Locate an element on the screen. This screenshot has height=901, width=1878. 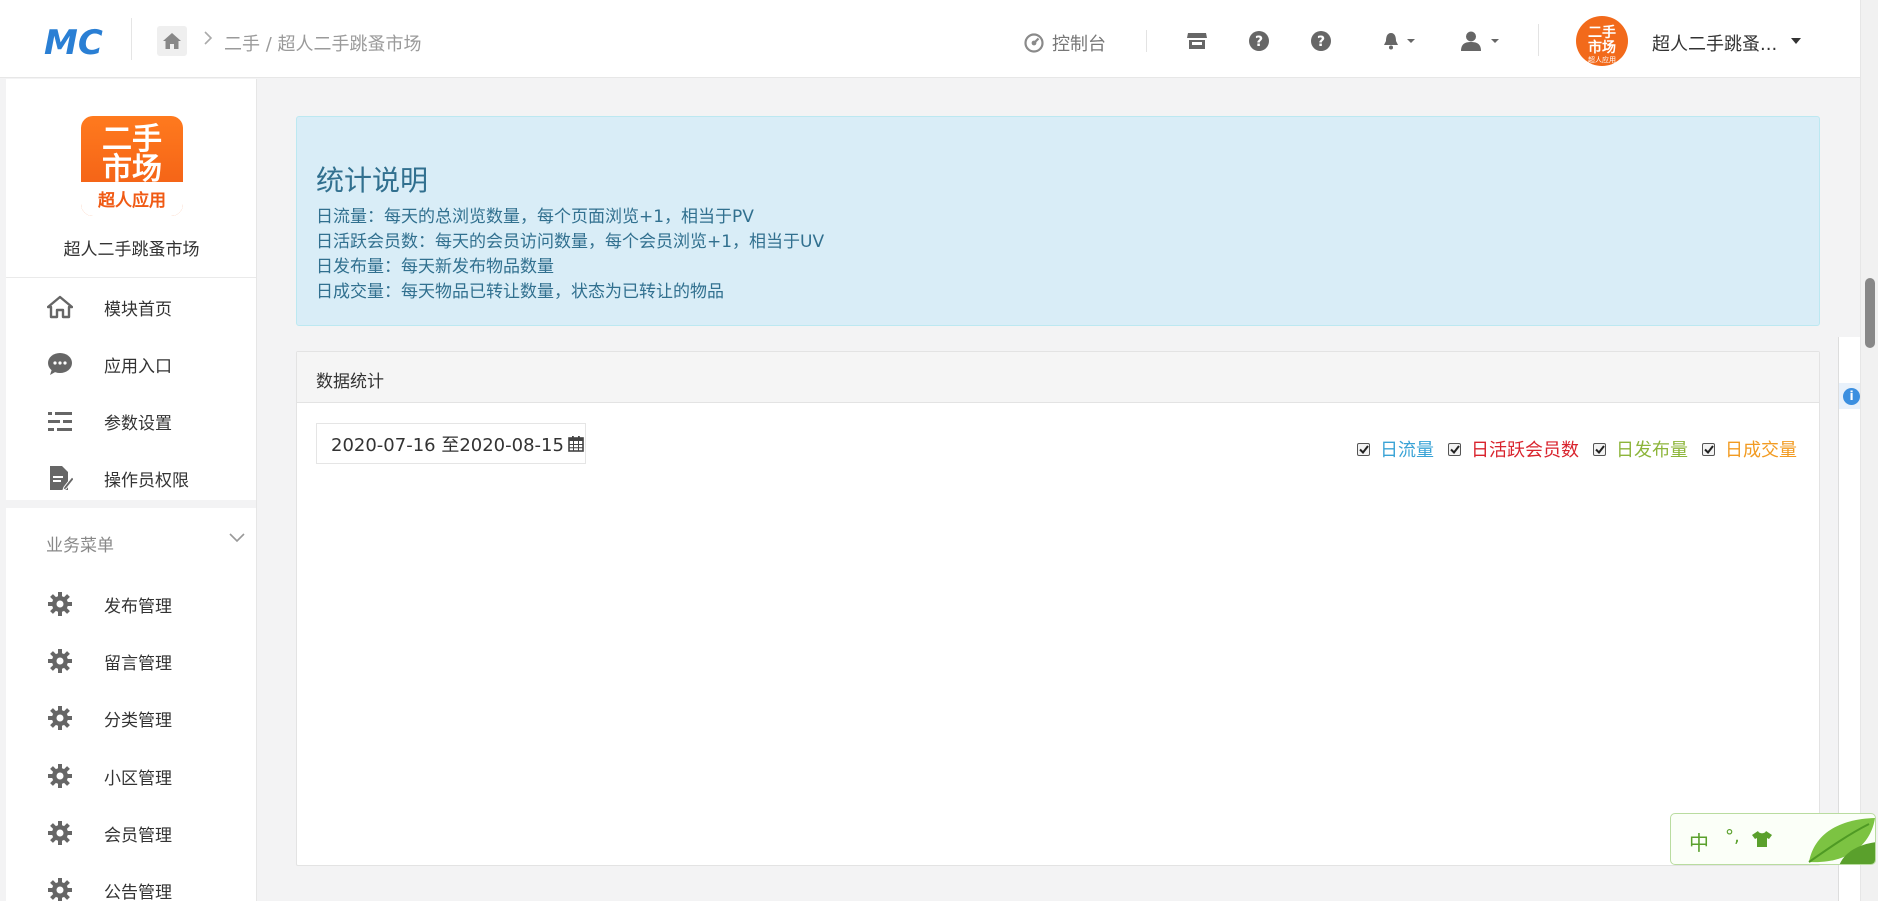
legend-label: 日成交量 is located at coordinates (1761, 450).